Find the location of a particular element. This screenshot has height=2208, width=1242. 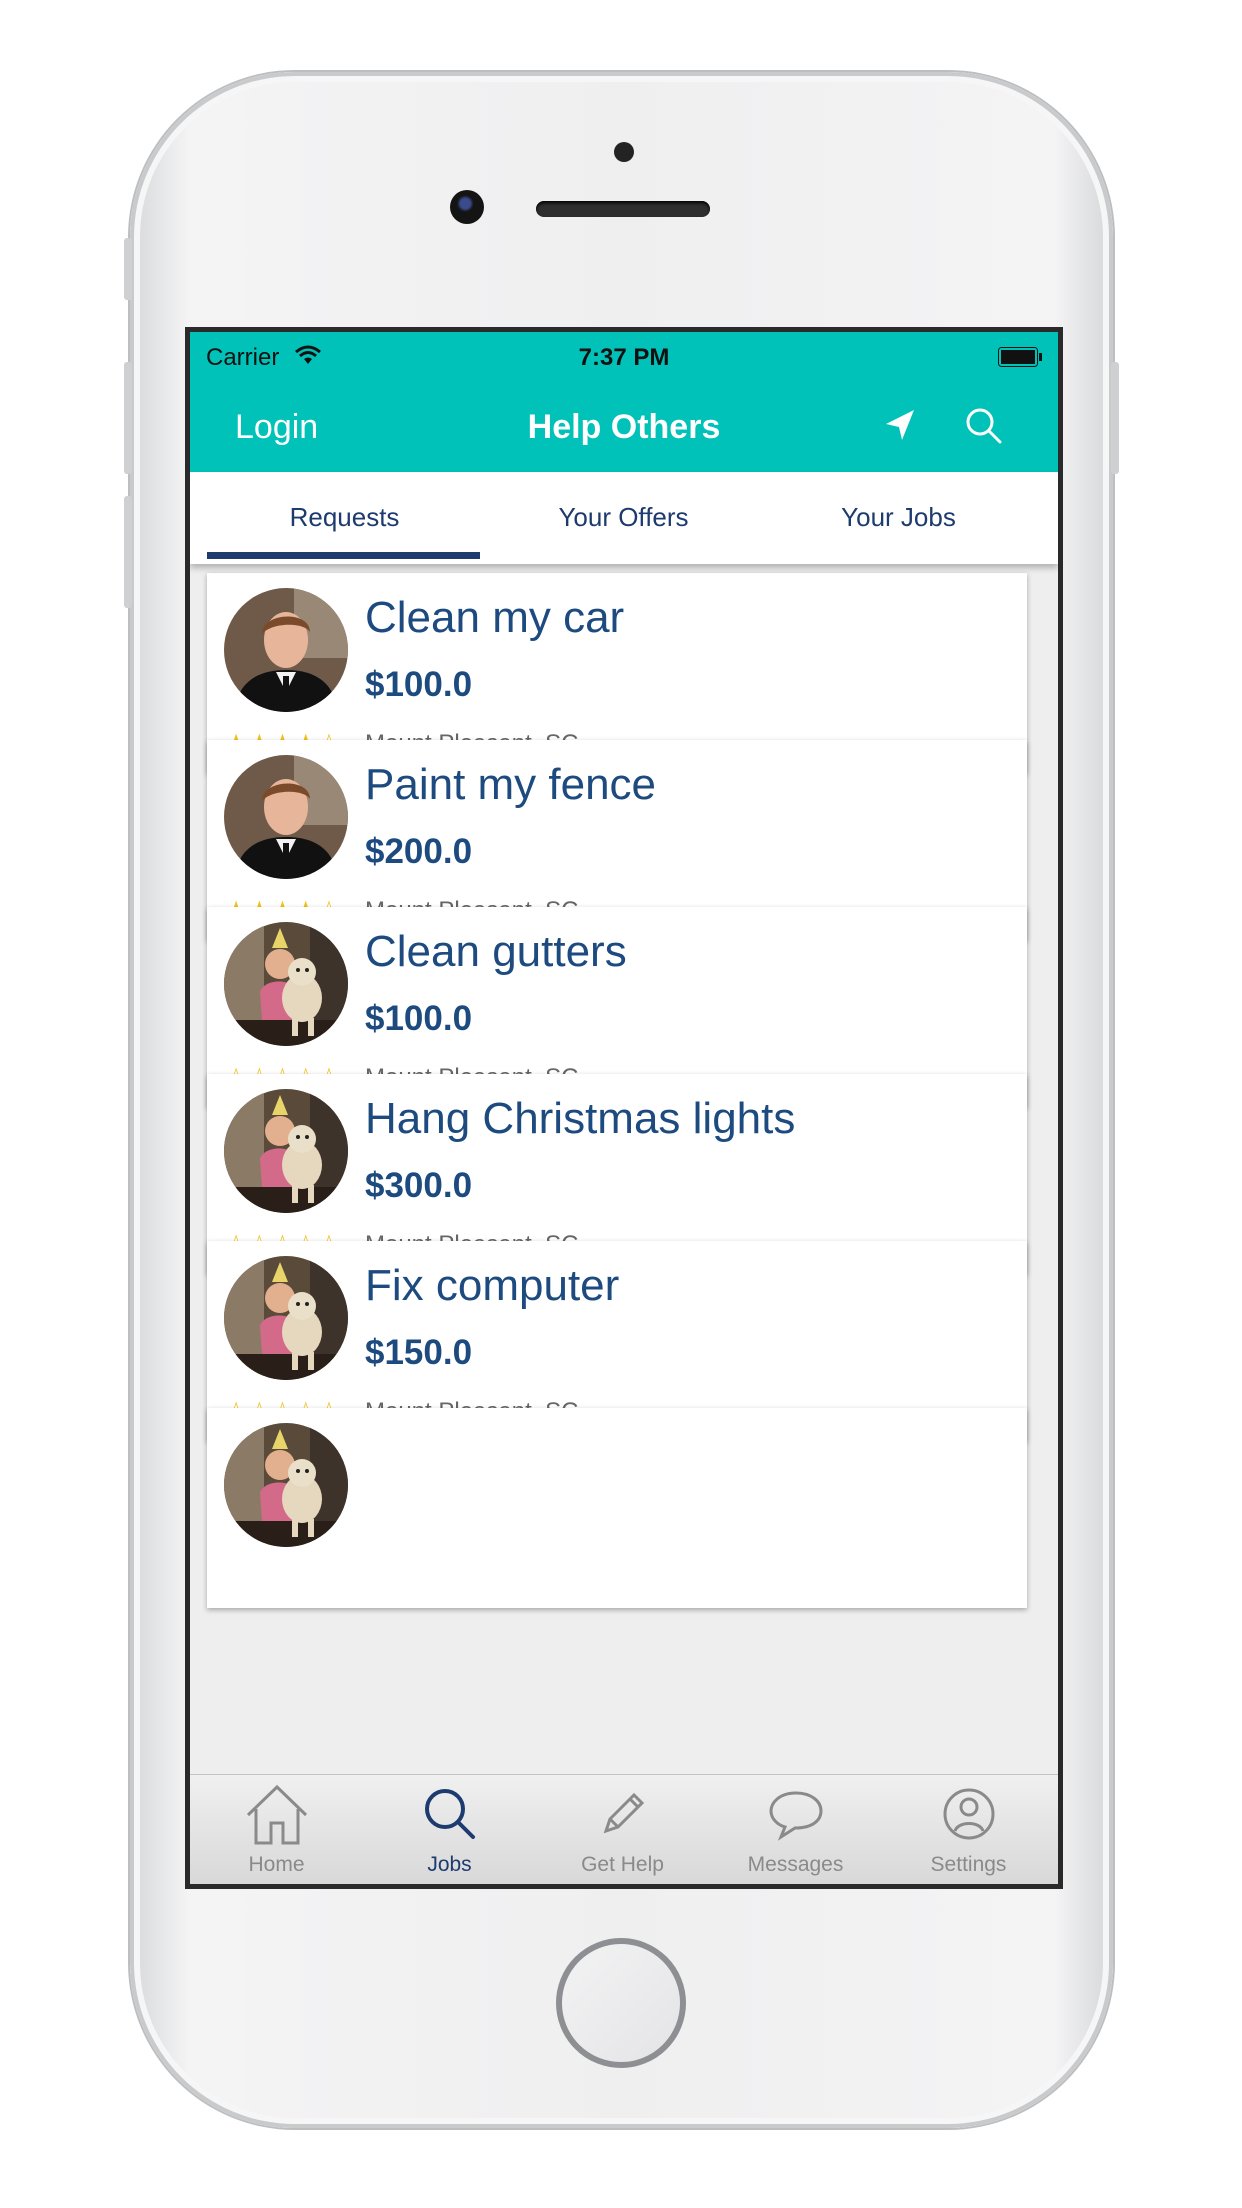

job-price: $300.0 is located at coordinates (419, 1185).